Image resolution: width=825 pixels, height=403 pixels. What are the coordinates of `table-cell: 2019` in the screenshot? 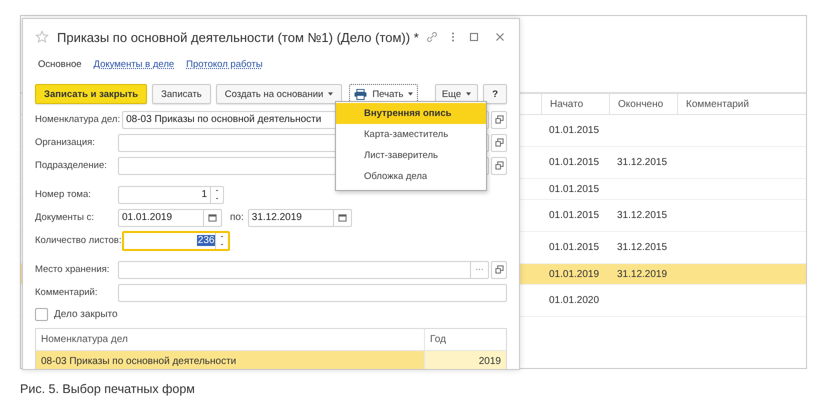 It's located at (489, 361).